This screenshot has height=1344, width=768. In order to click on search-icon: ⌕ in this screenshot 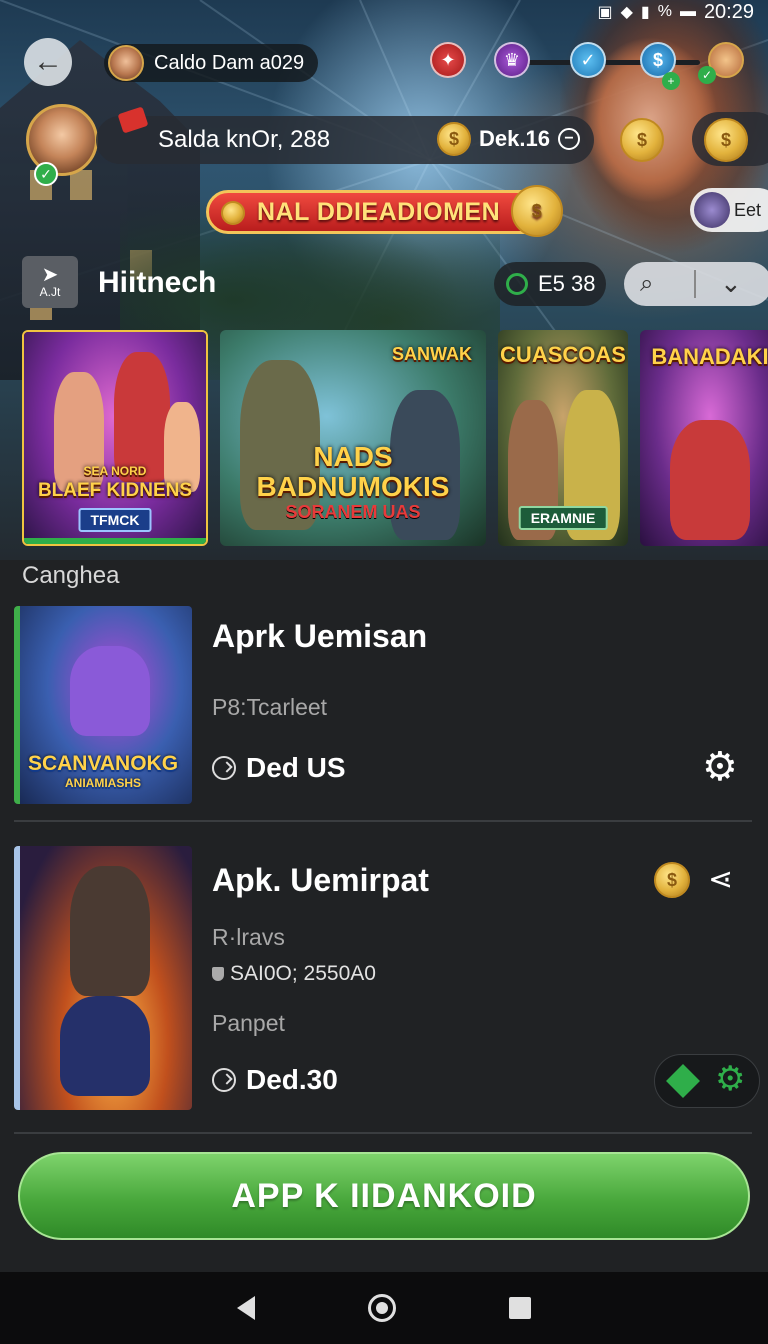, I will do `click(646, 284)`.